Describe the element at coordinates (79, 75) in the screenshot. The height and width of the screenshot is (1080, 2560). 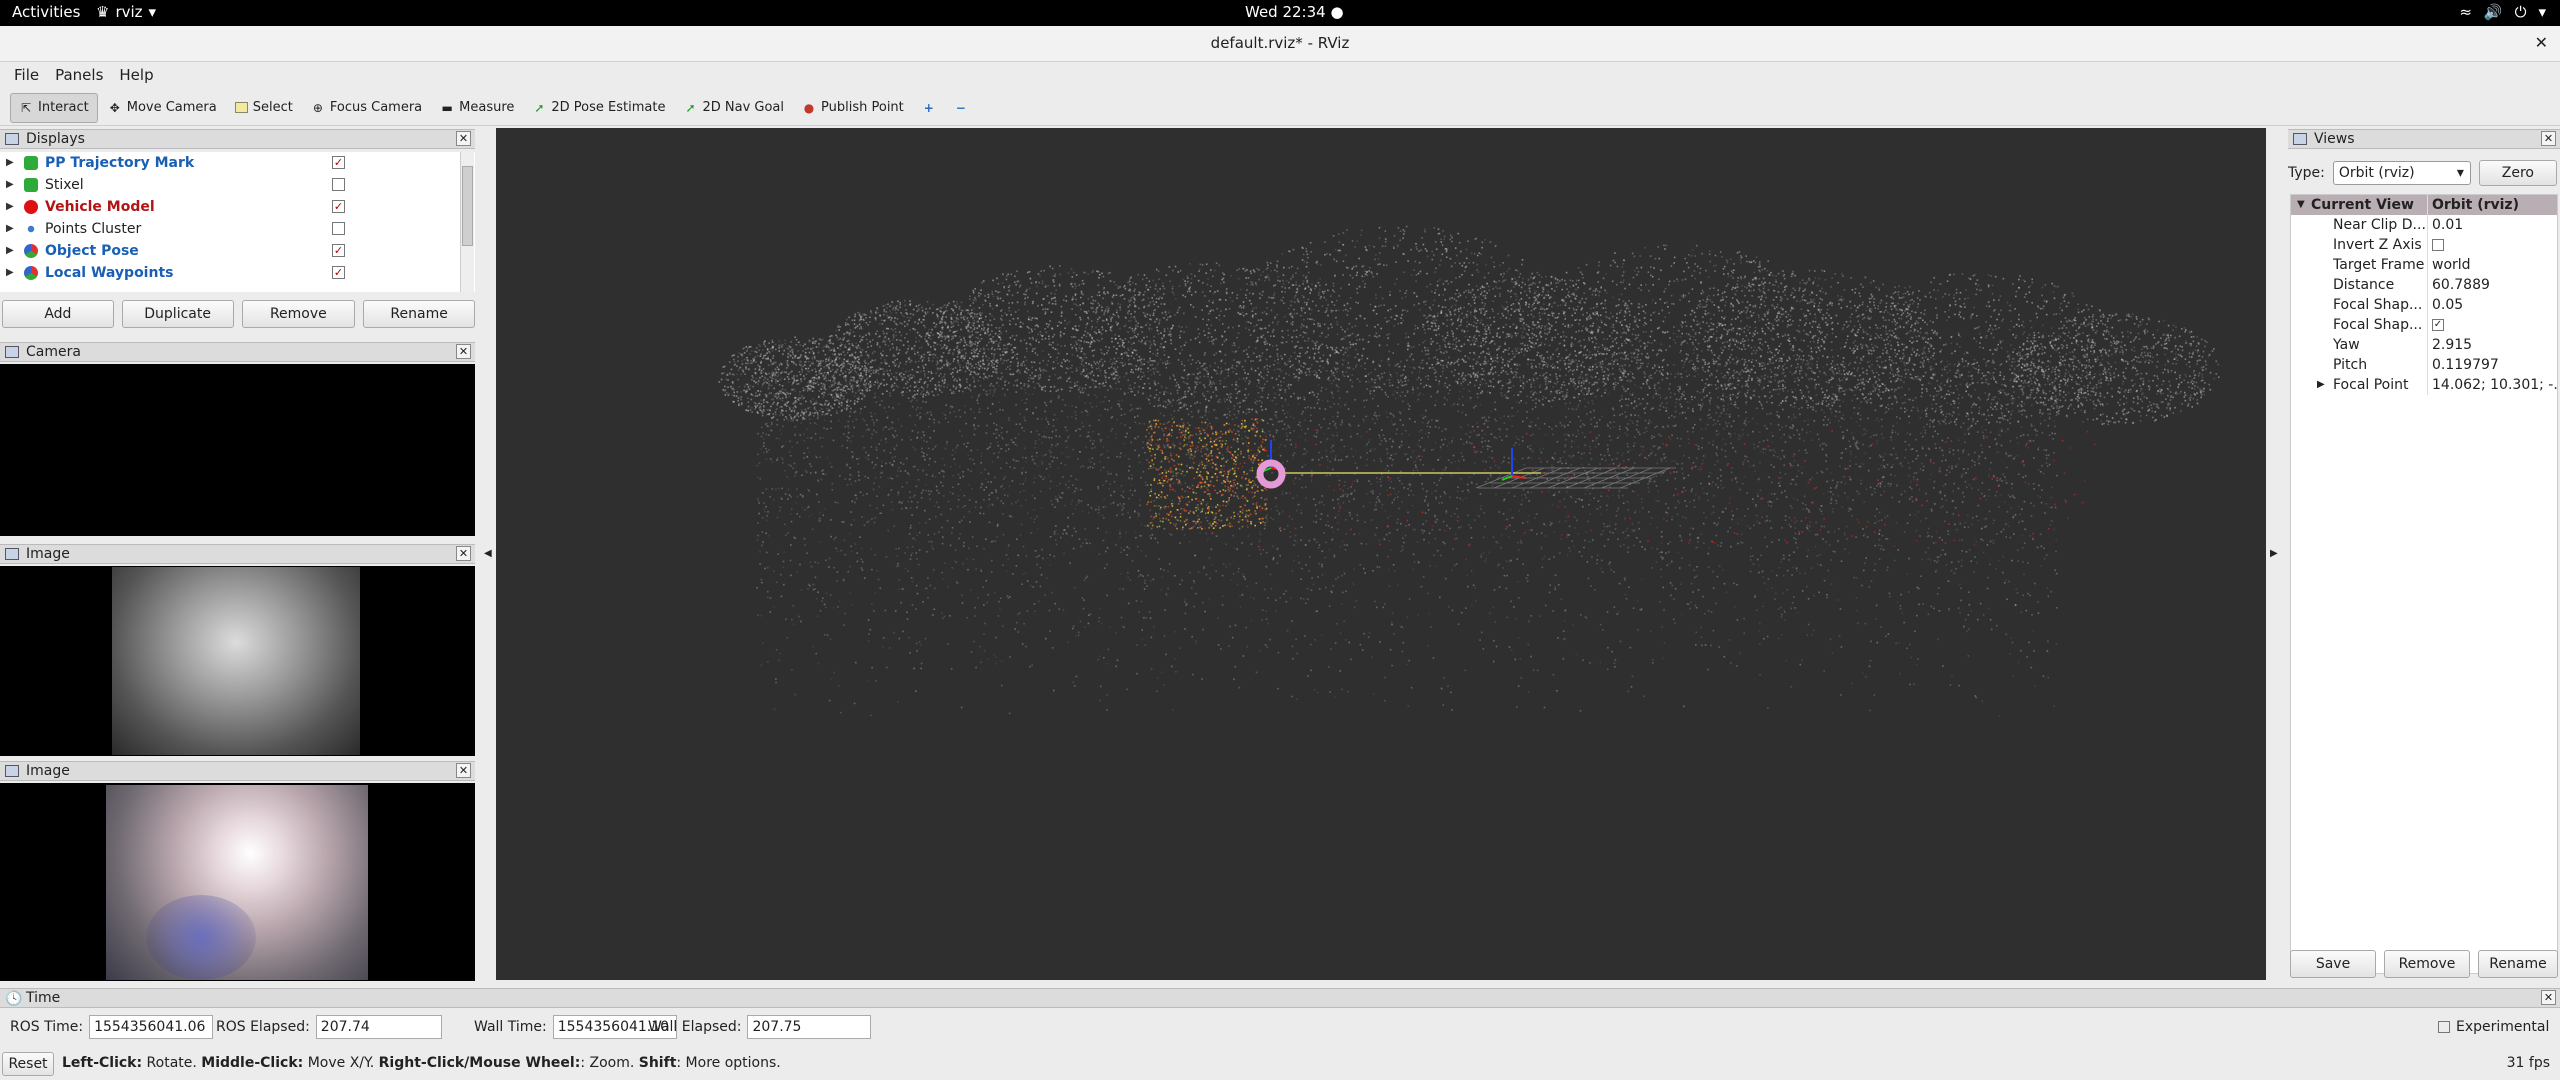
I see `menu-panels: Panels` at that location.